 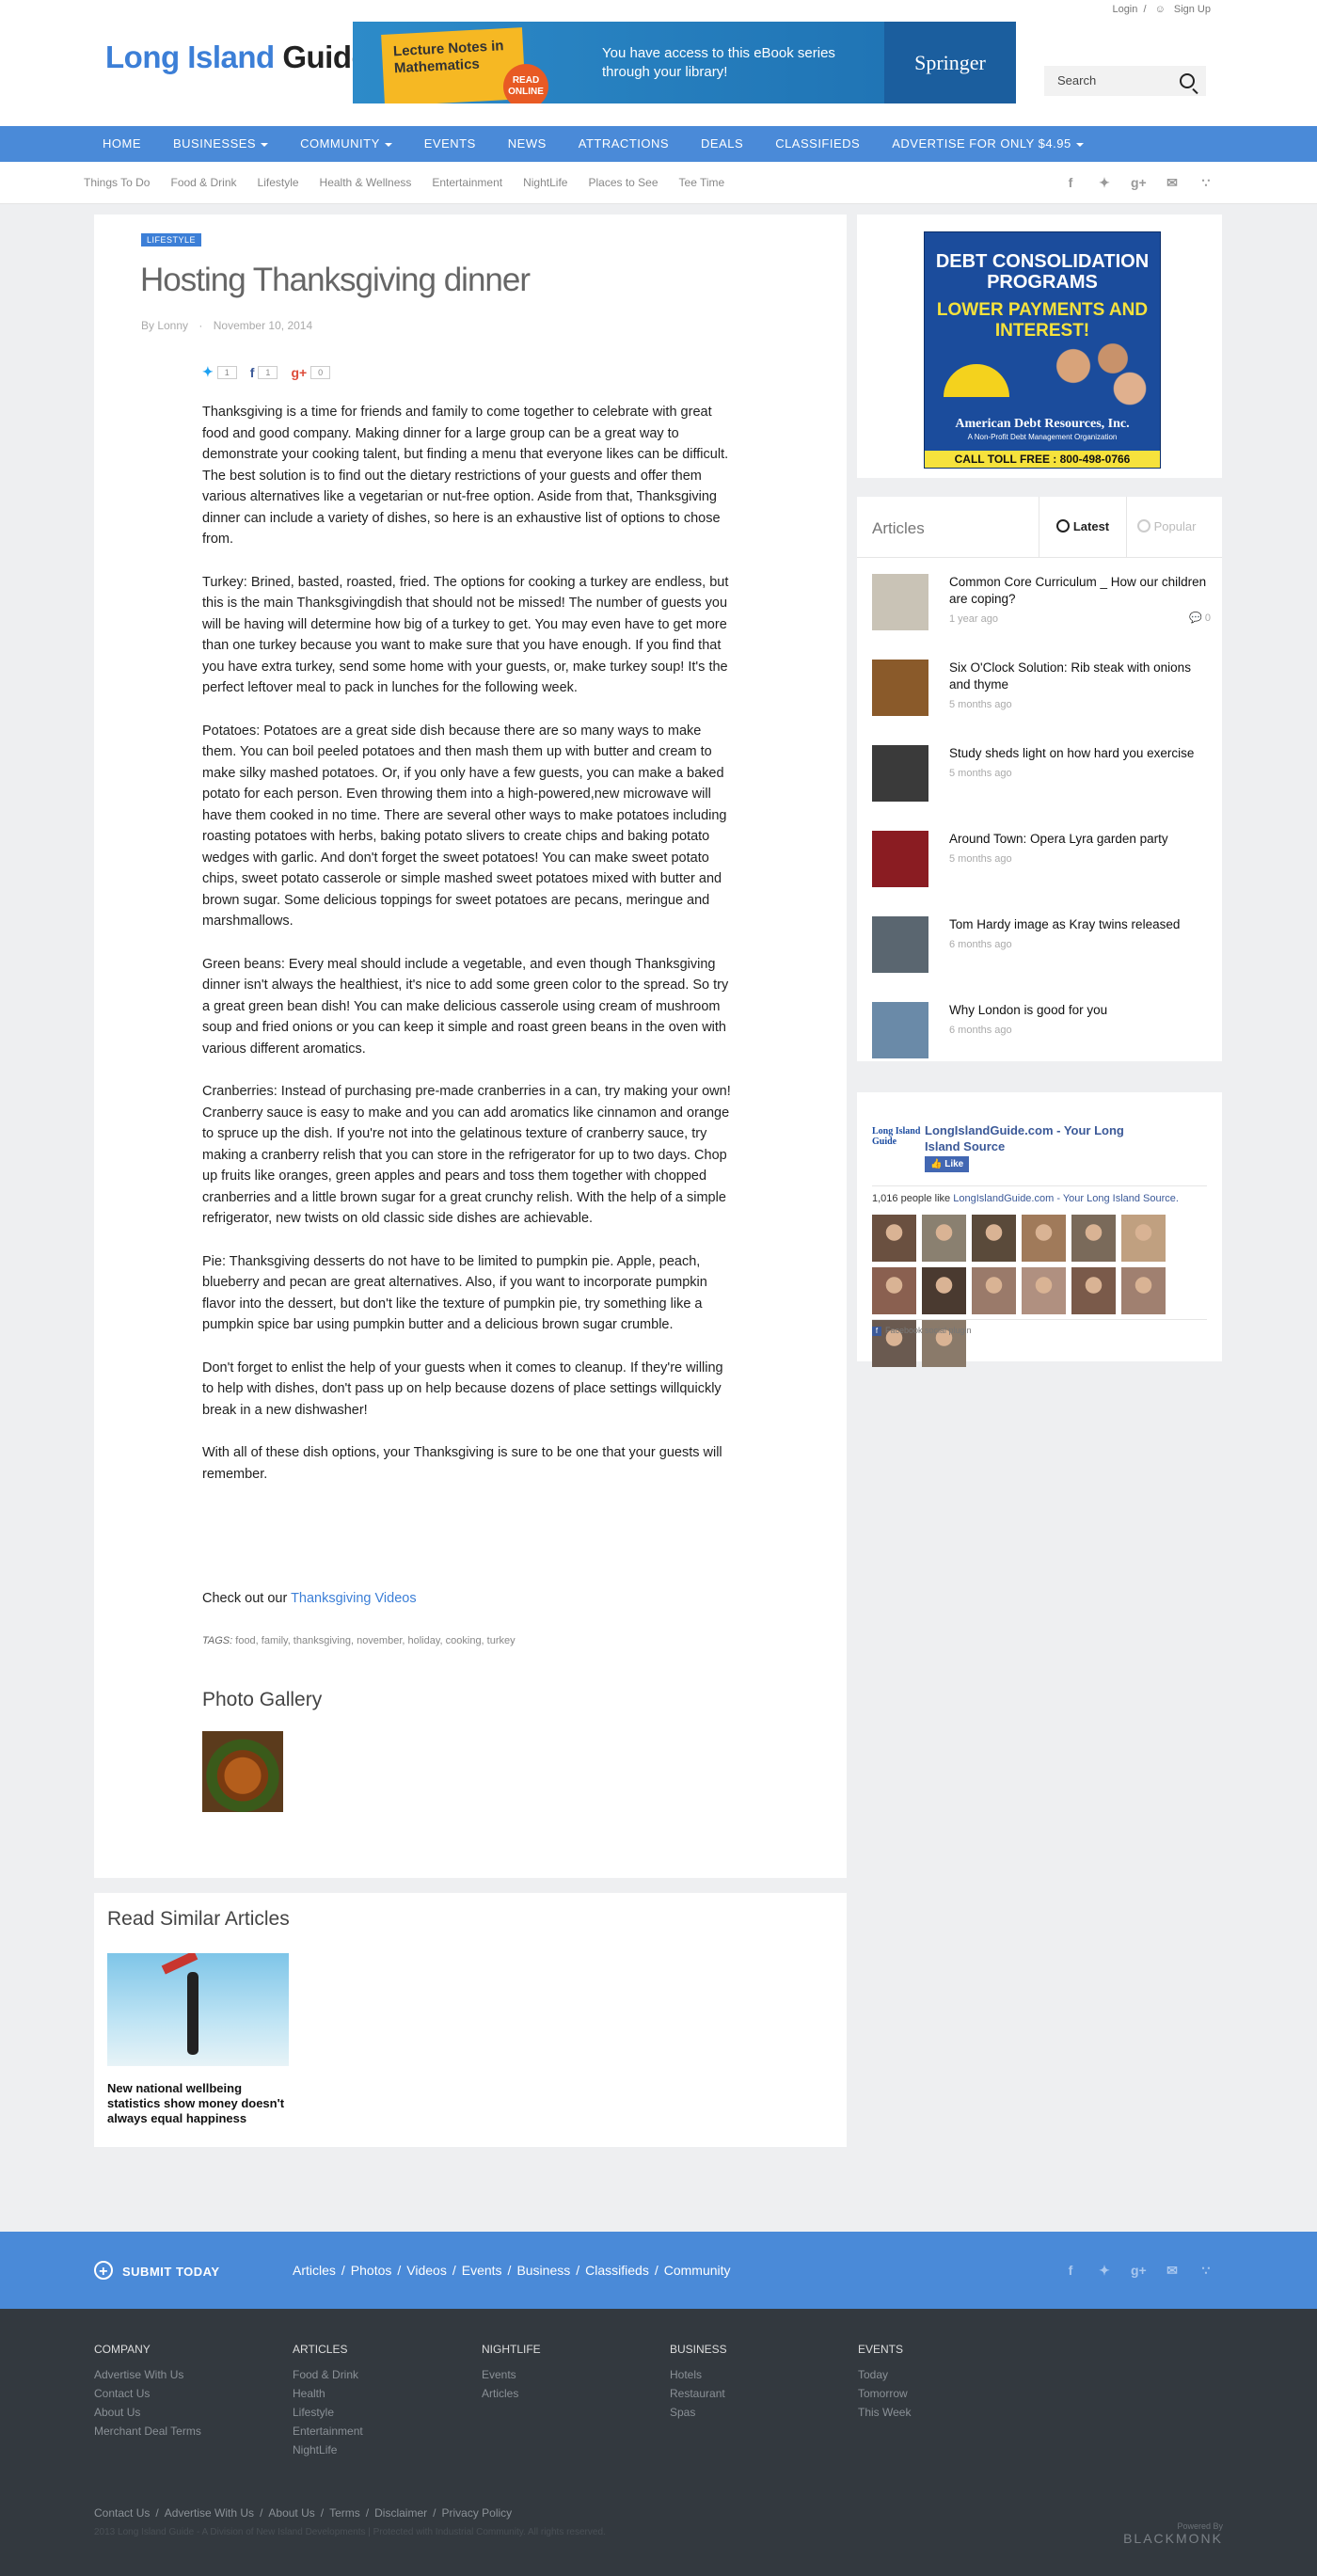 What do you see at coordinates (884, 2393) in the screenshot?
I see `footer-link: Tomorrow` at bounding box center [884, 2393].